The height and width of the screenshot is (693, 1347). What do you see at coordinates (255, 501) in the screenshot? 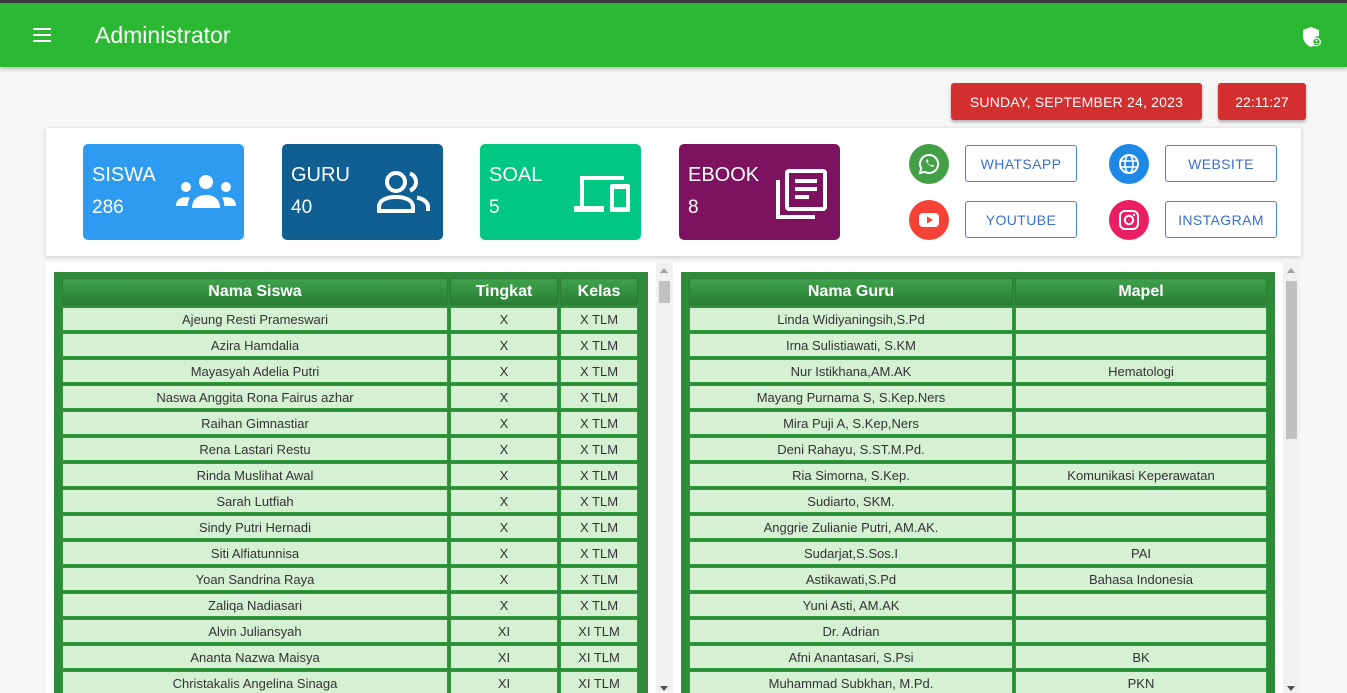
I see `table-cell: Sarah Lutfiah` at bounding box center [255, 501].